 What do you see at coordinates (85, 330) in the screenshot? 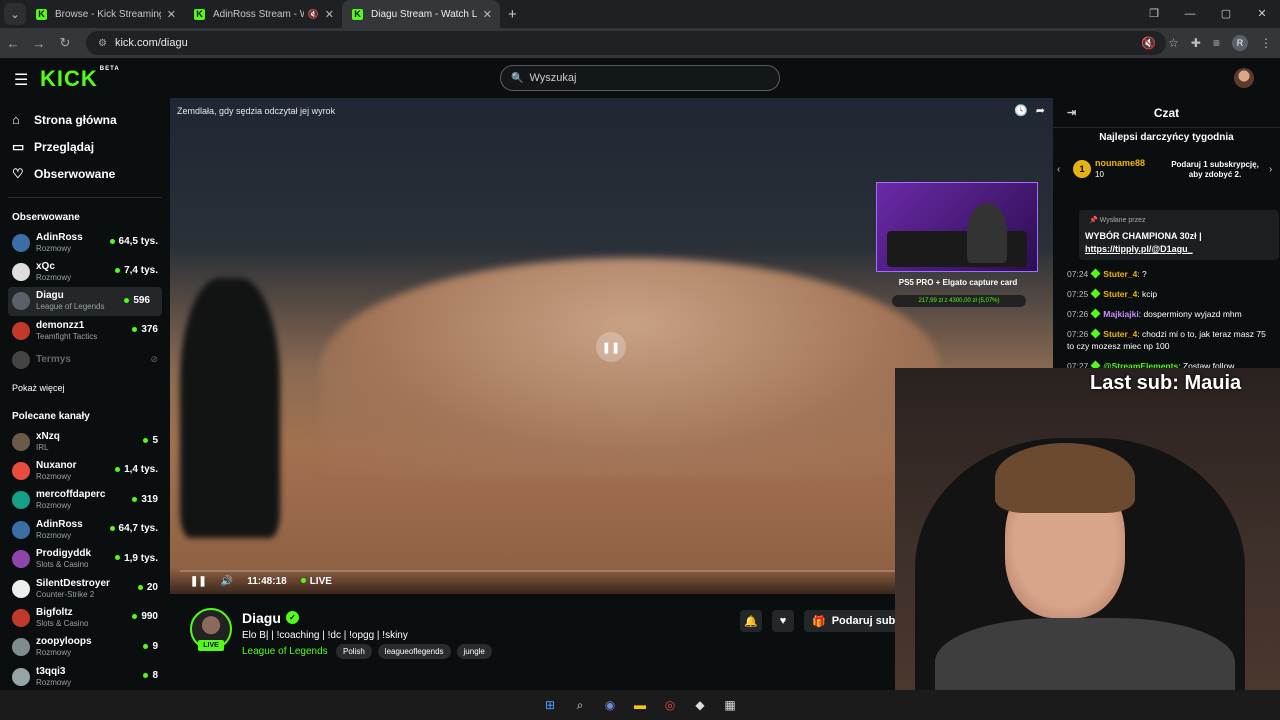
I see `channel-item: demonzz1 Teamfight Tactics 376` at bounding box center [85, 330].